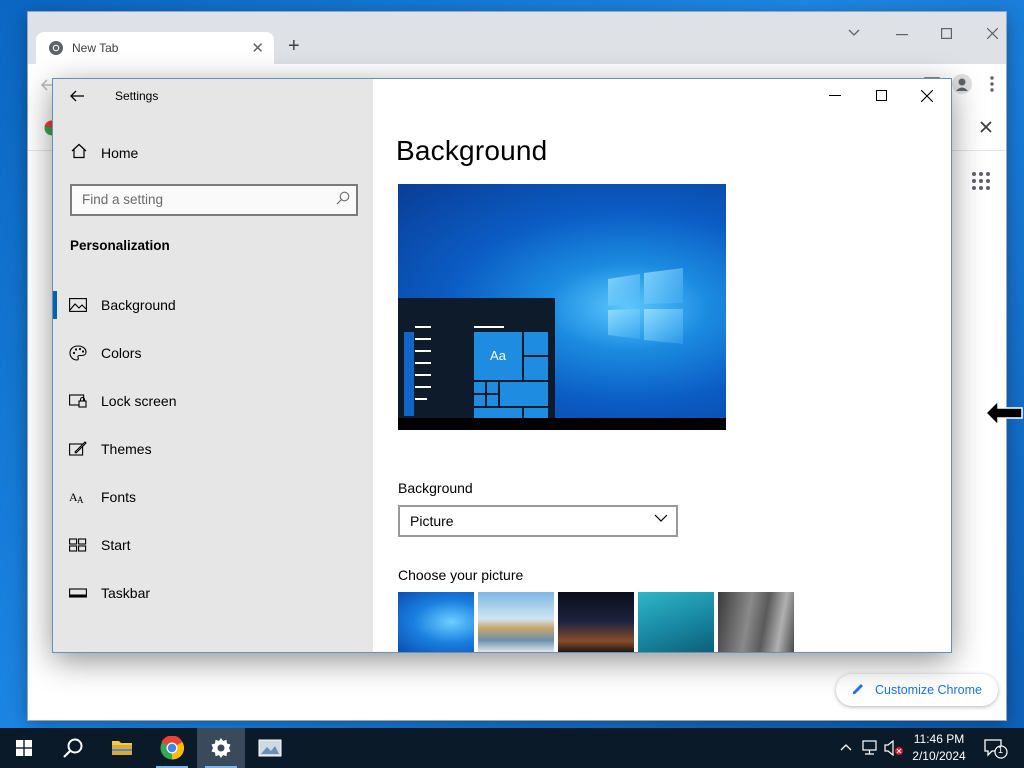 The height and width of the screenshot is (768, 1024). What do you see at coordinates (472, 150) in the screenshot?
I see `page-title: Background` at bounding box center [472, 150].